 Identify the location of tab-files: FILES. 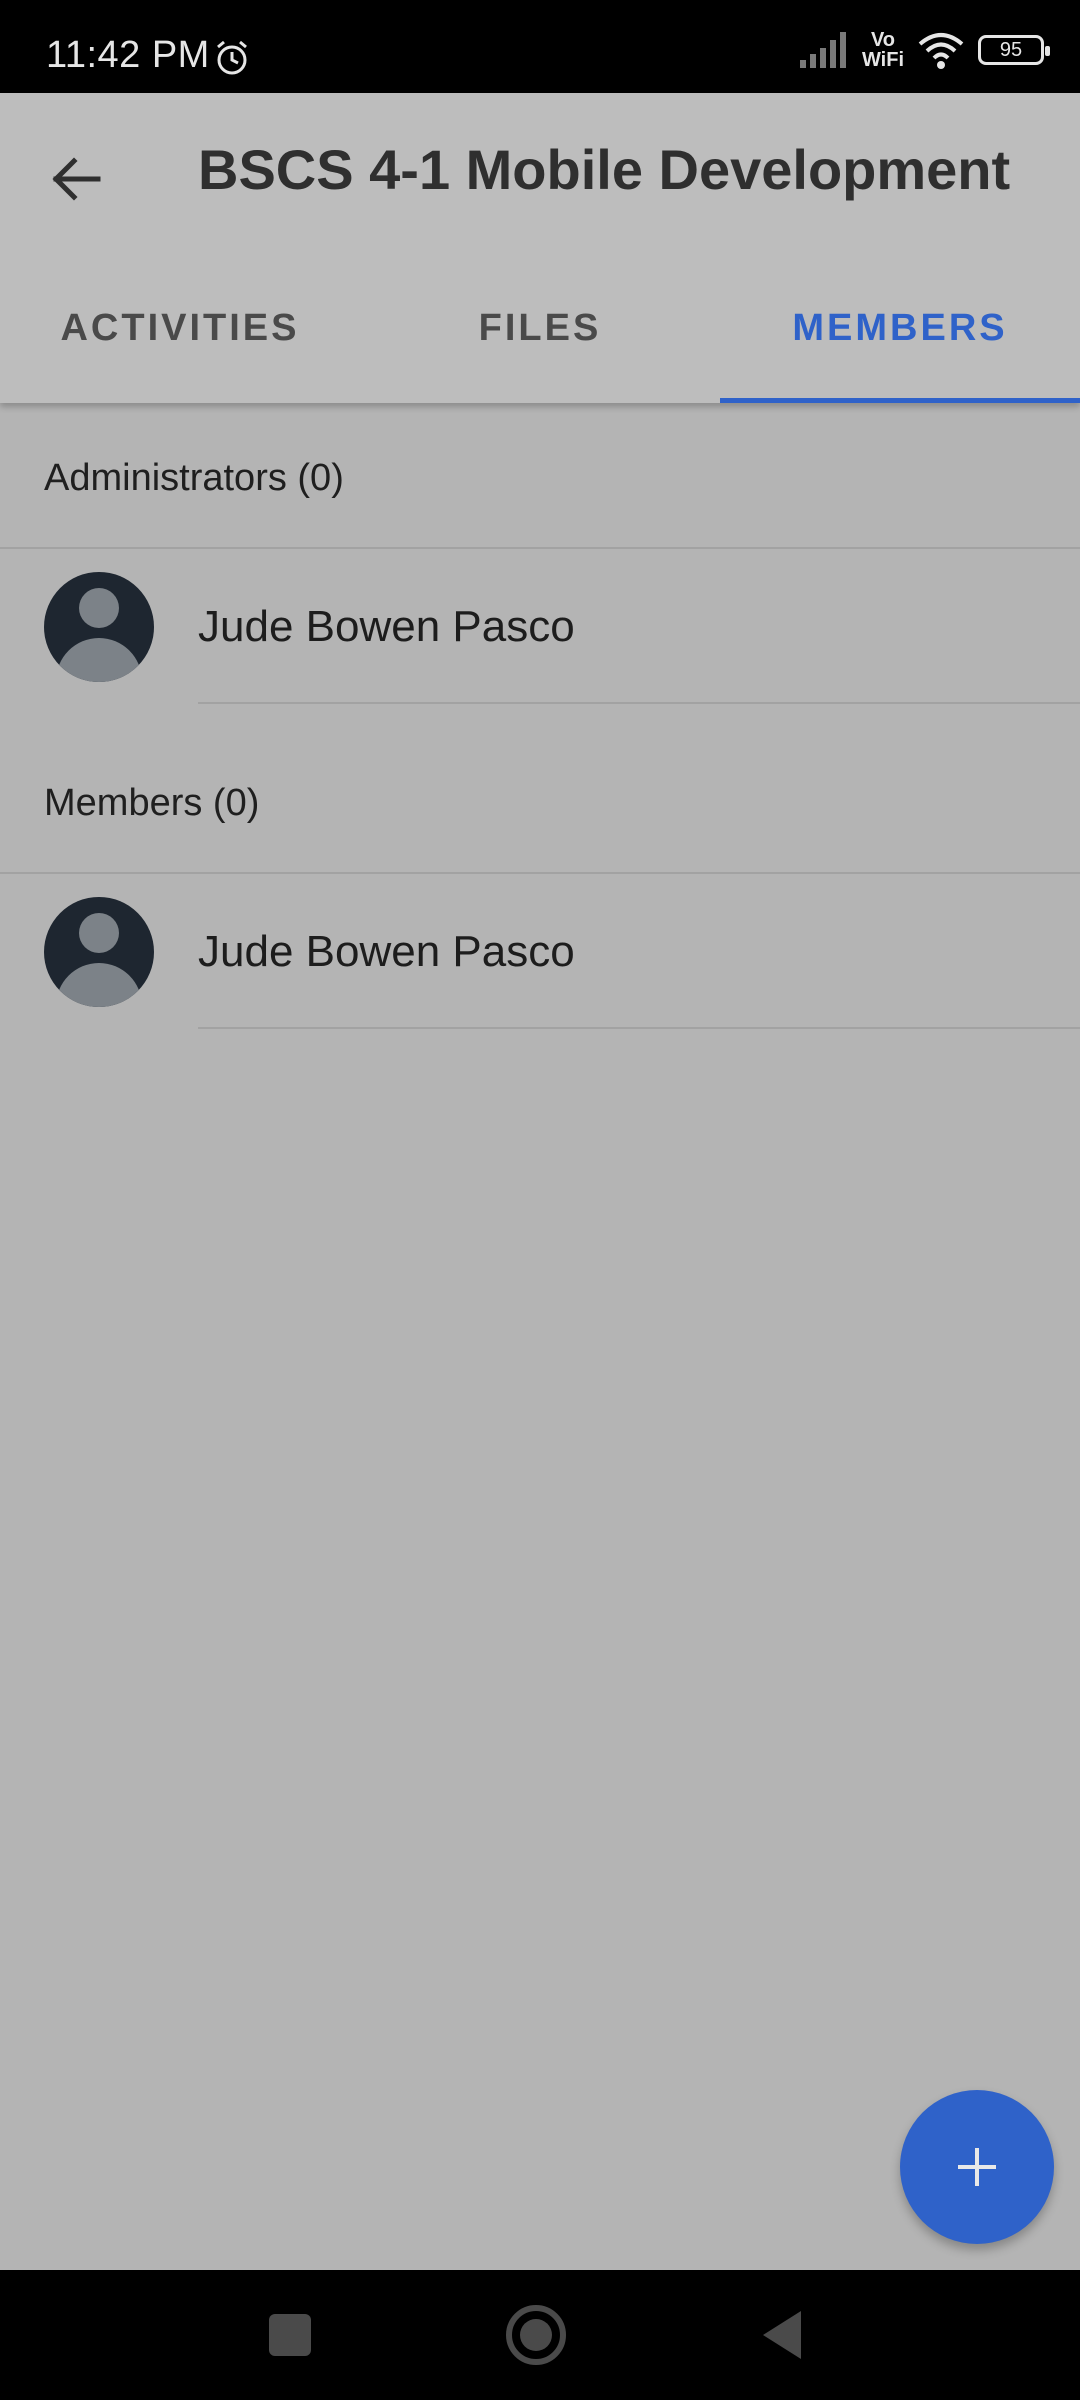
(540, 328).